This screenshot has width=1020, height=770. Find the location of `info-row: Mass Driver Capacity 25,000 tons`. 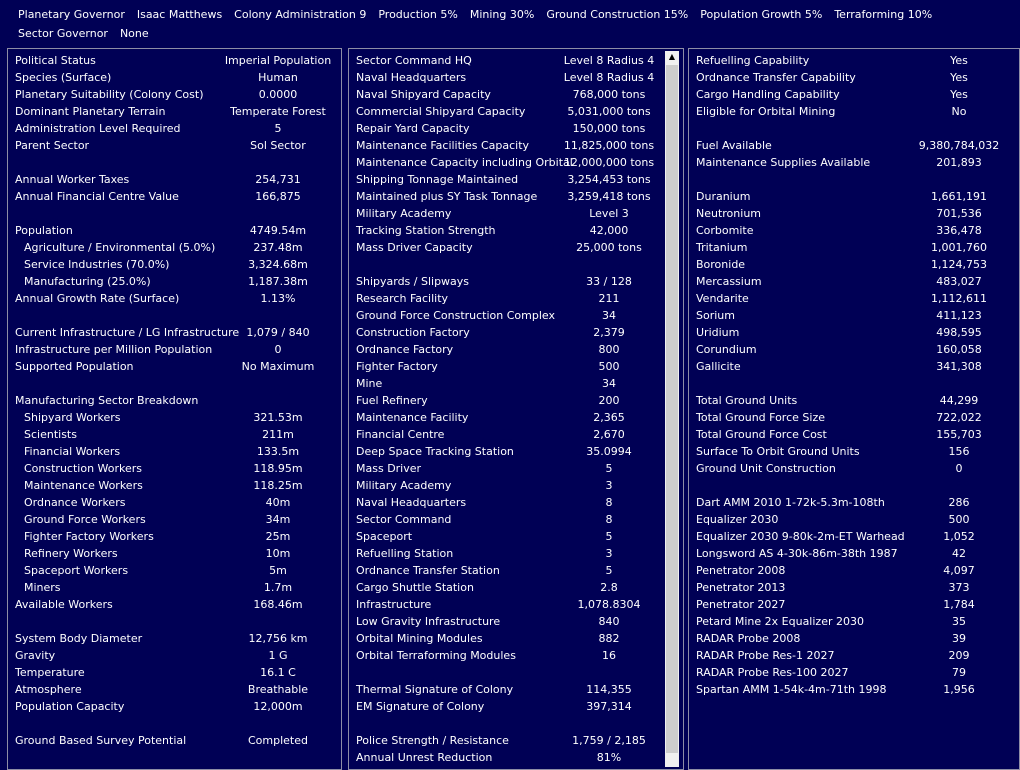

info-row: Mass Driver Capacity 25,000 tons is located at coordinates (516, 247).